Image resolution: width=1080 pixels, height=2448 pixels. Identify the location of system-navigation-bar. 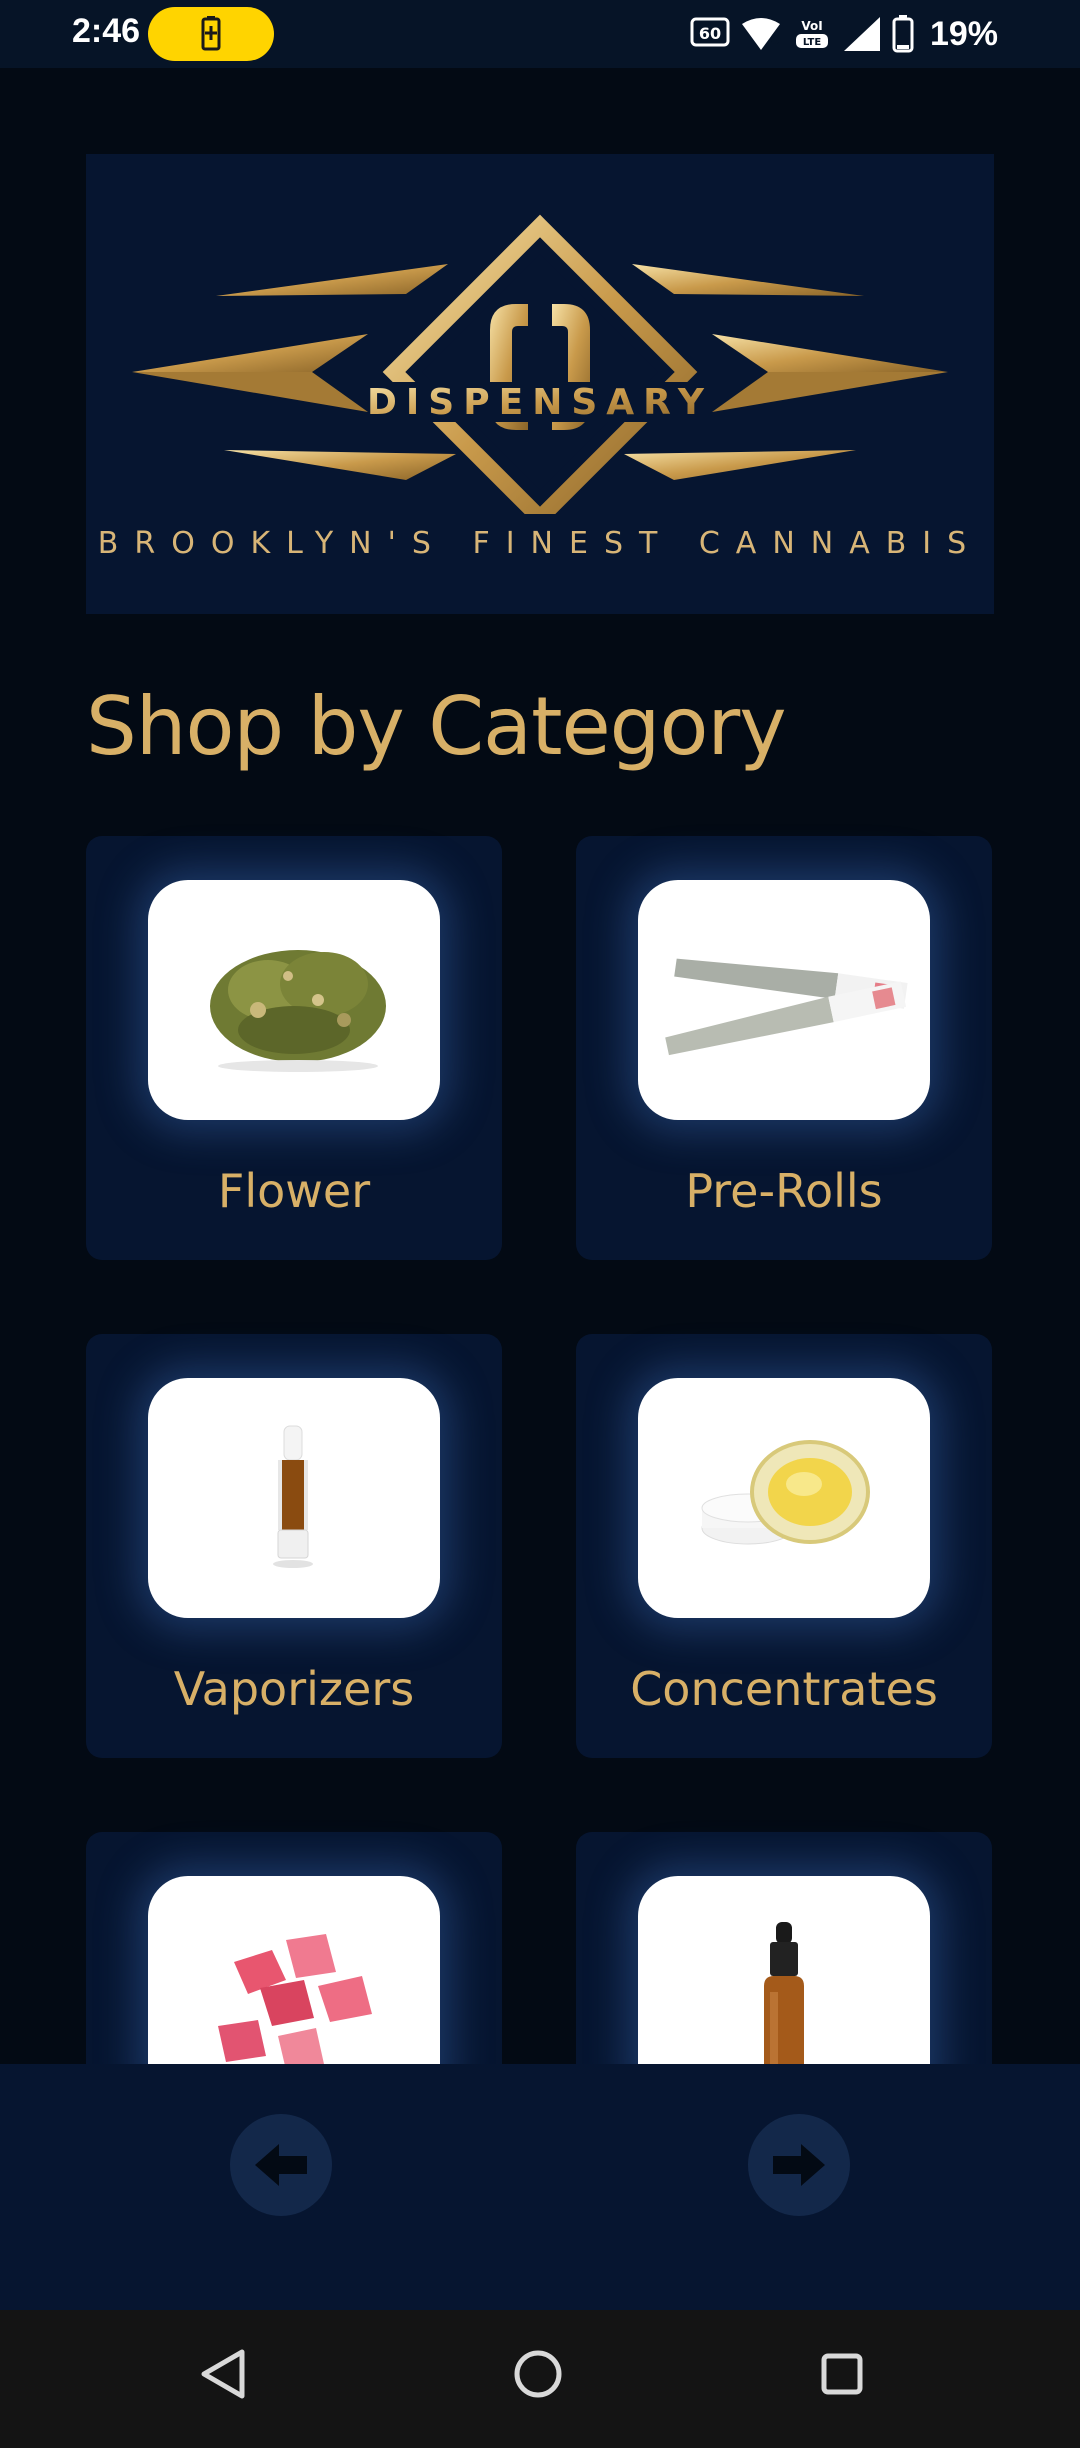
(540, 2379).